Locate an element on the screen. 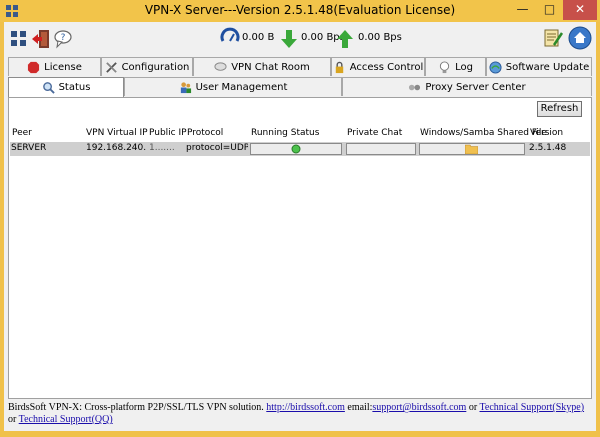  tab-status: Status is located at coordinates (66, 87).